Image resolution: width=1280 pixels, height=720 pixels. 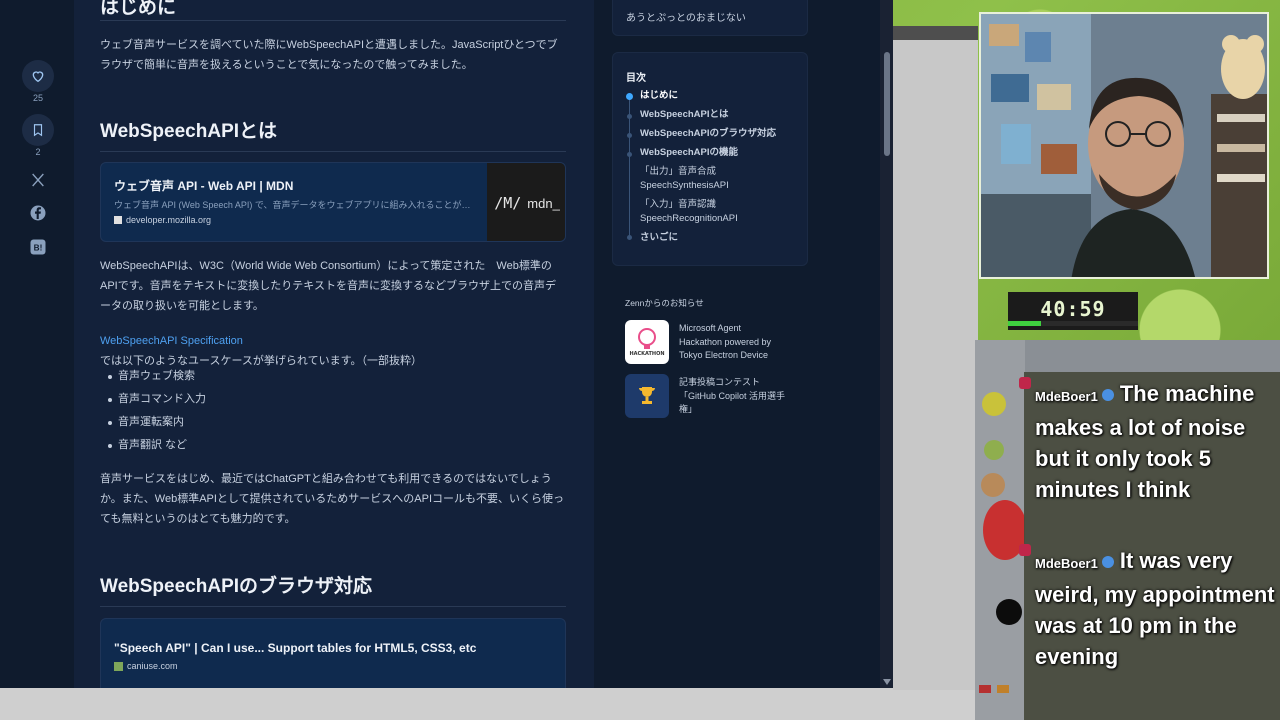 I want to click on toc-item-what-is: WebSpeechAPIとは, so click(x=684, y=115).